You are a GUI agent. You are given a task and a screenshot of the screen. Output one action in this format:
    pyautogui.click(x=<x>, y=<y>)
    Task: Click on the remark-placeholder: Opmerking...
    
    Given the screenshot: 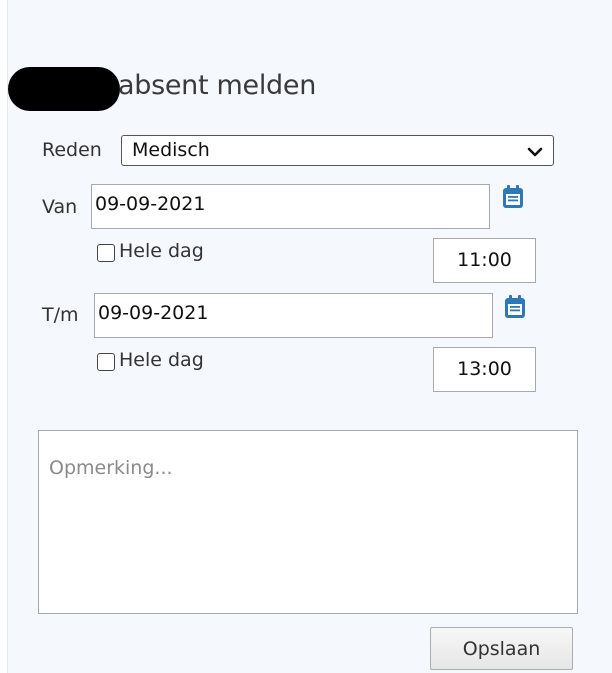 What is the action you would take?
    pyautogui.click(x=111, y=468)
    